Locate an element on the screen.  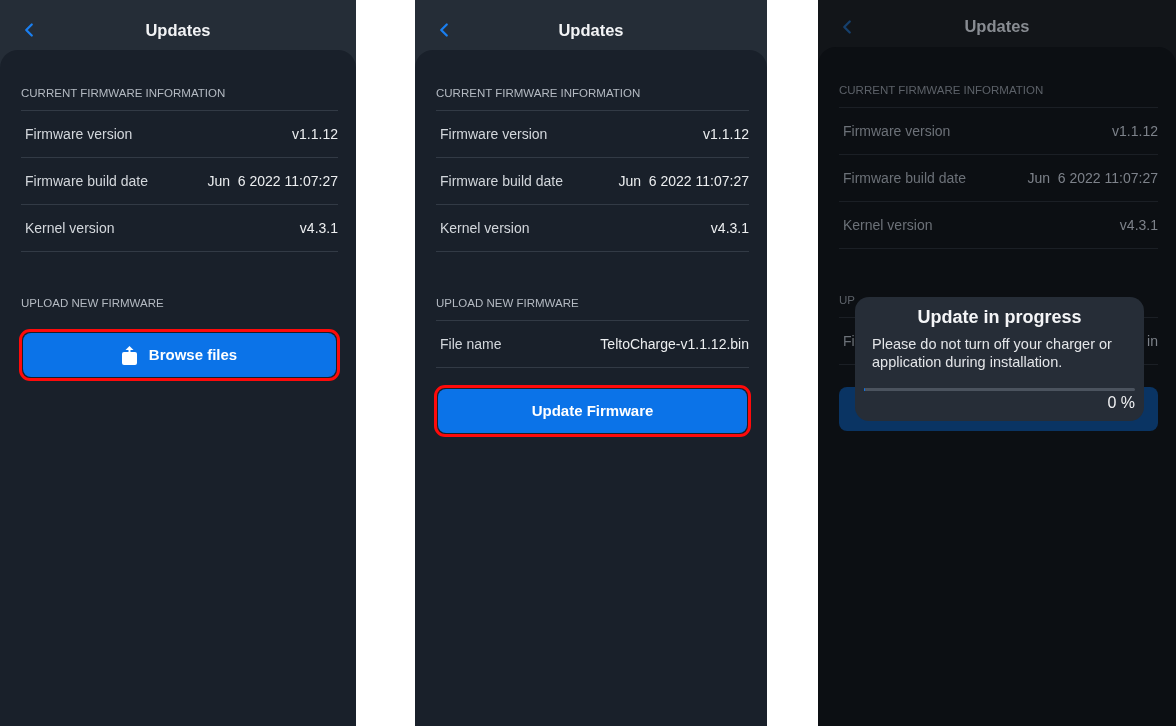
upload-icon is located at coordinates (129, 355).